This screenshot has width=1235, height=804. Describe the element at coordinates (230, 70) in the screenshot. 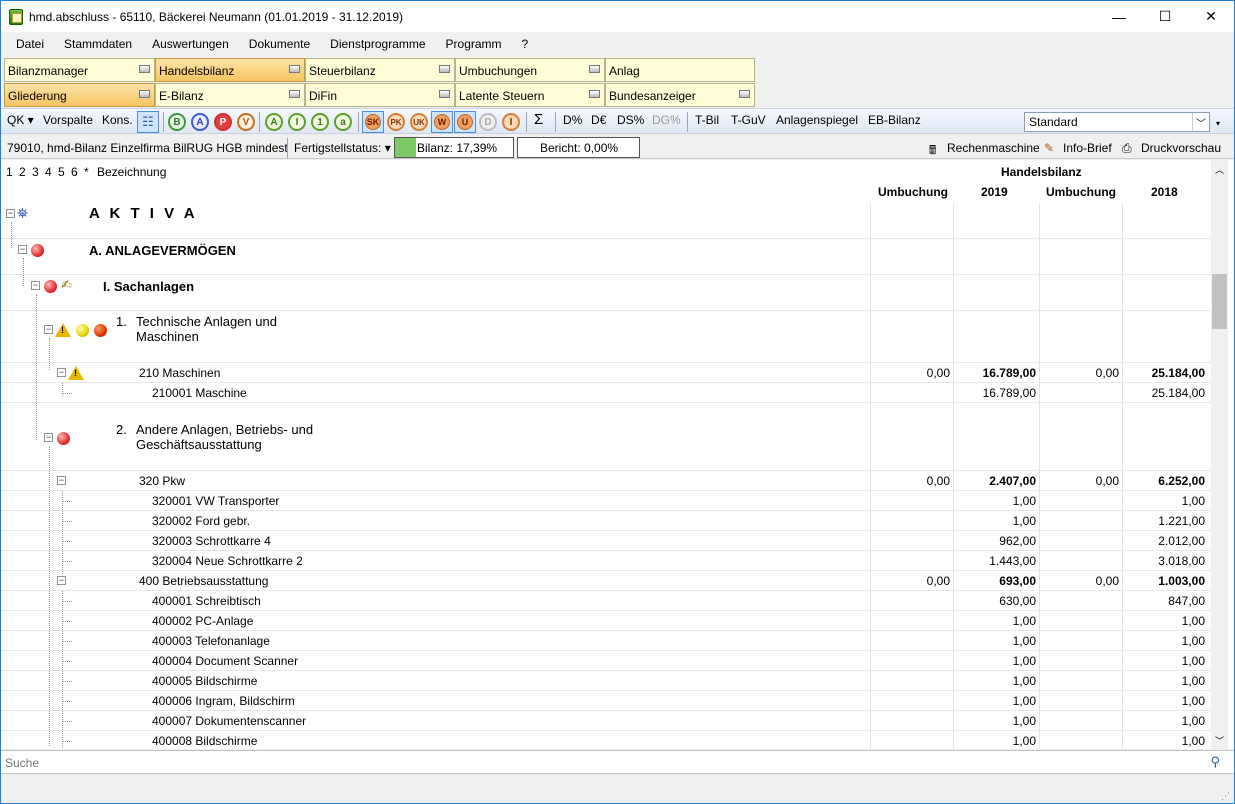

I see `tab-handelsbilanz: Handelsbilanz` at that location.